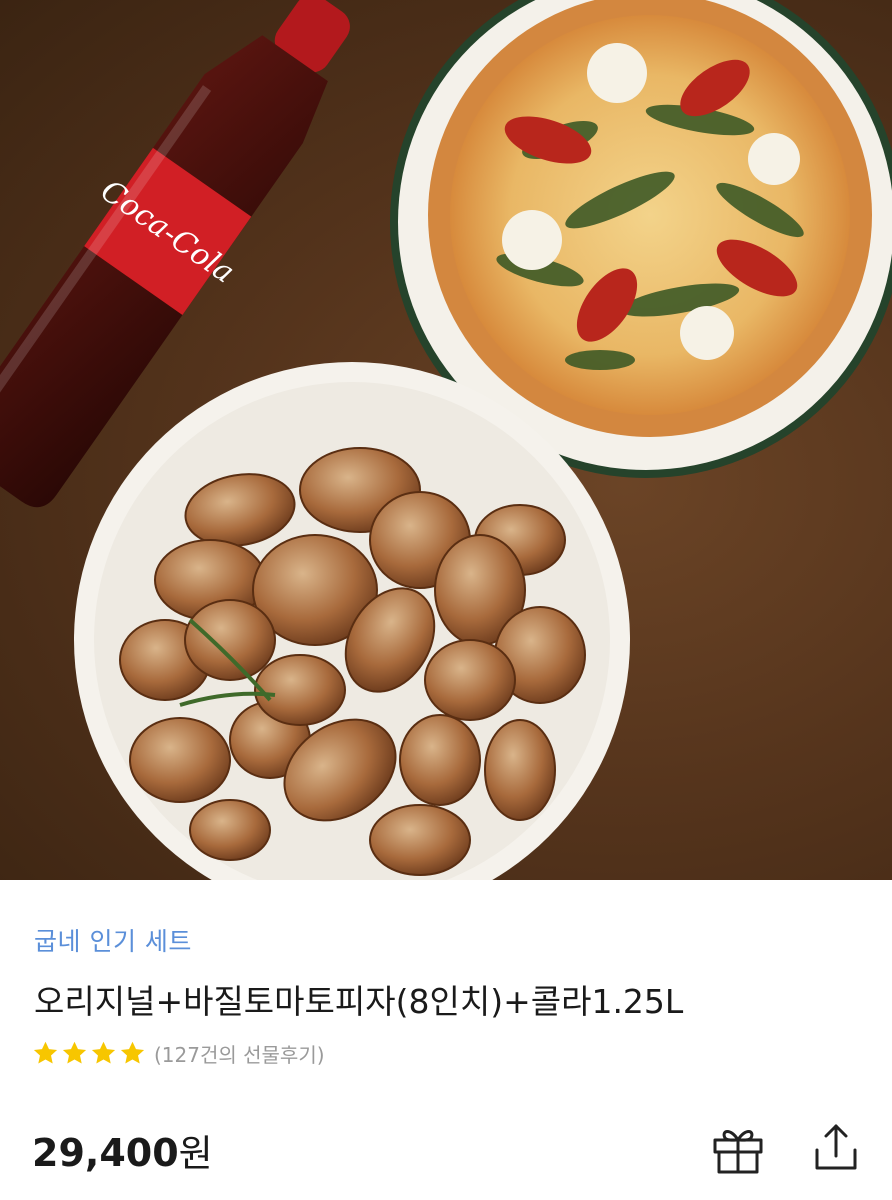 The image size is (892, 1200). What do you see at coordinates (105, 1153) in the screenshot?
I see `price-amount: 29,400` at bounding box center [105, 1153].